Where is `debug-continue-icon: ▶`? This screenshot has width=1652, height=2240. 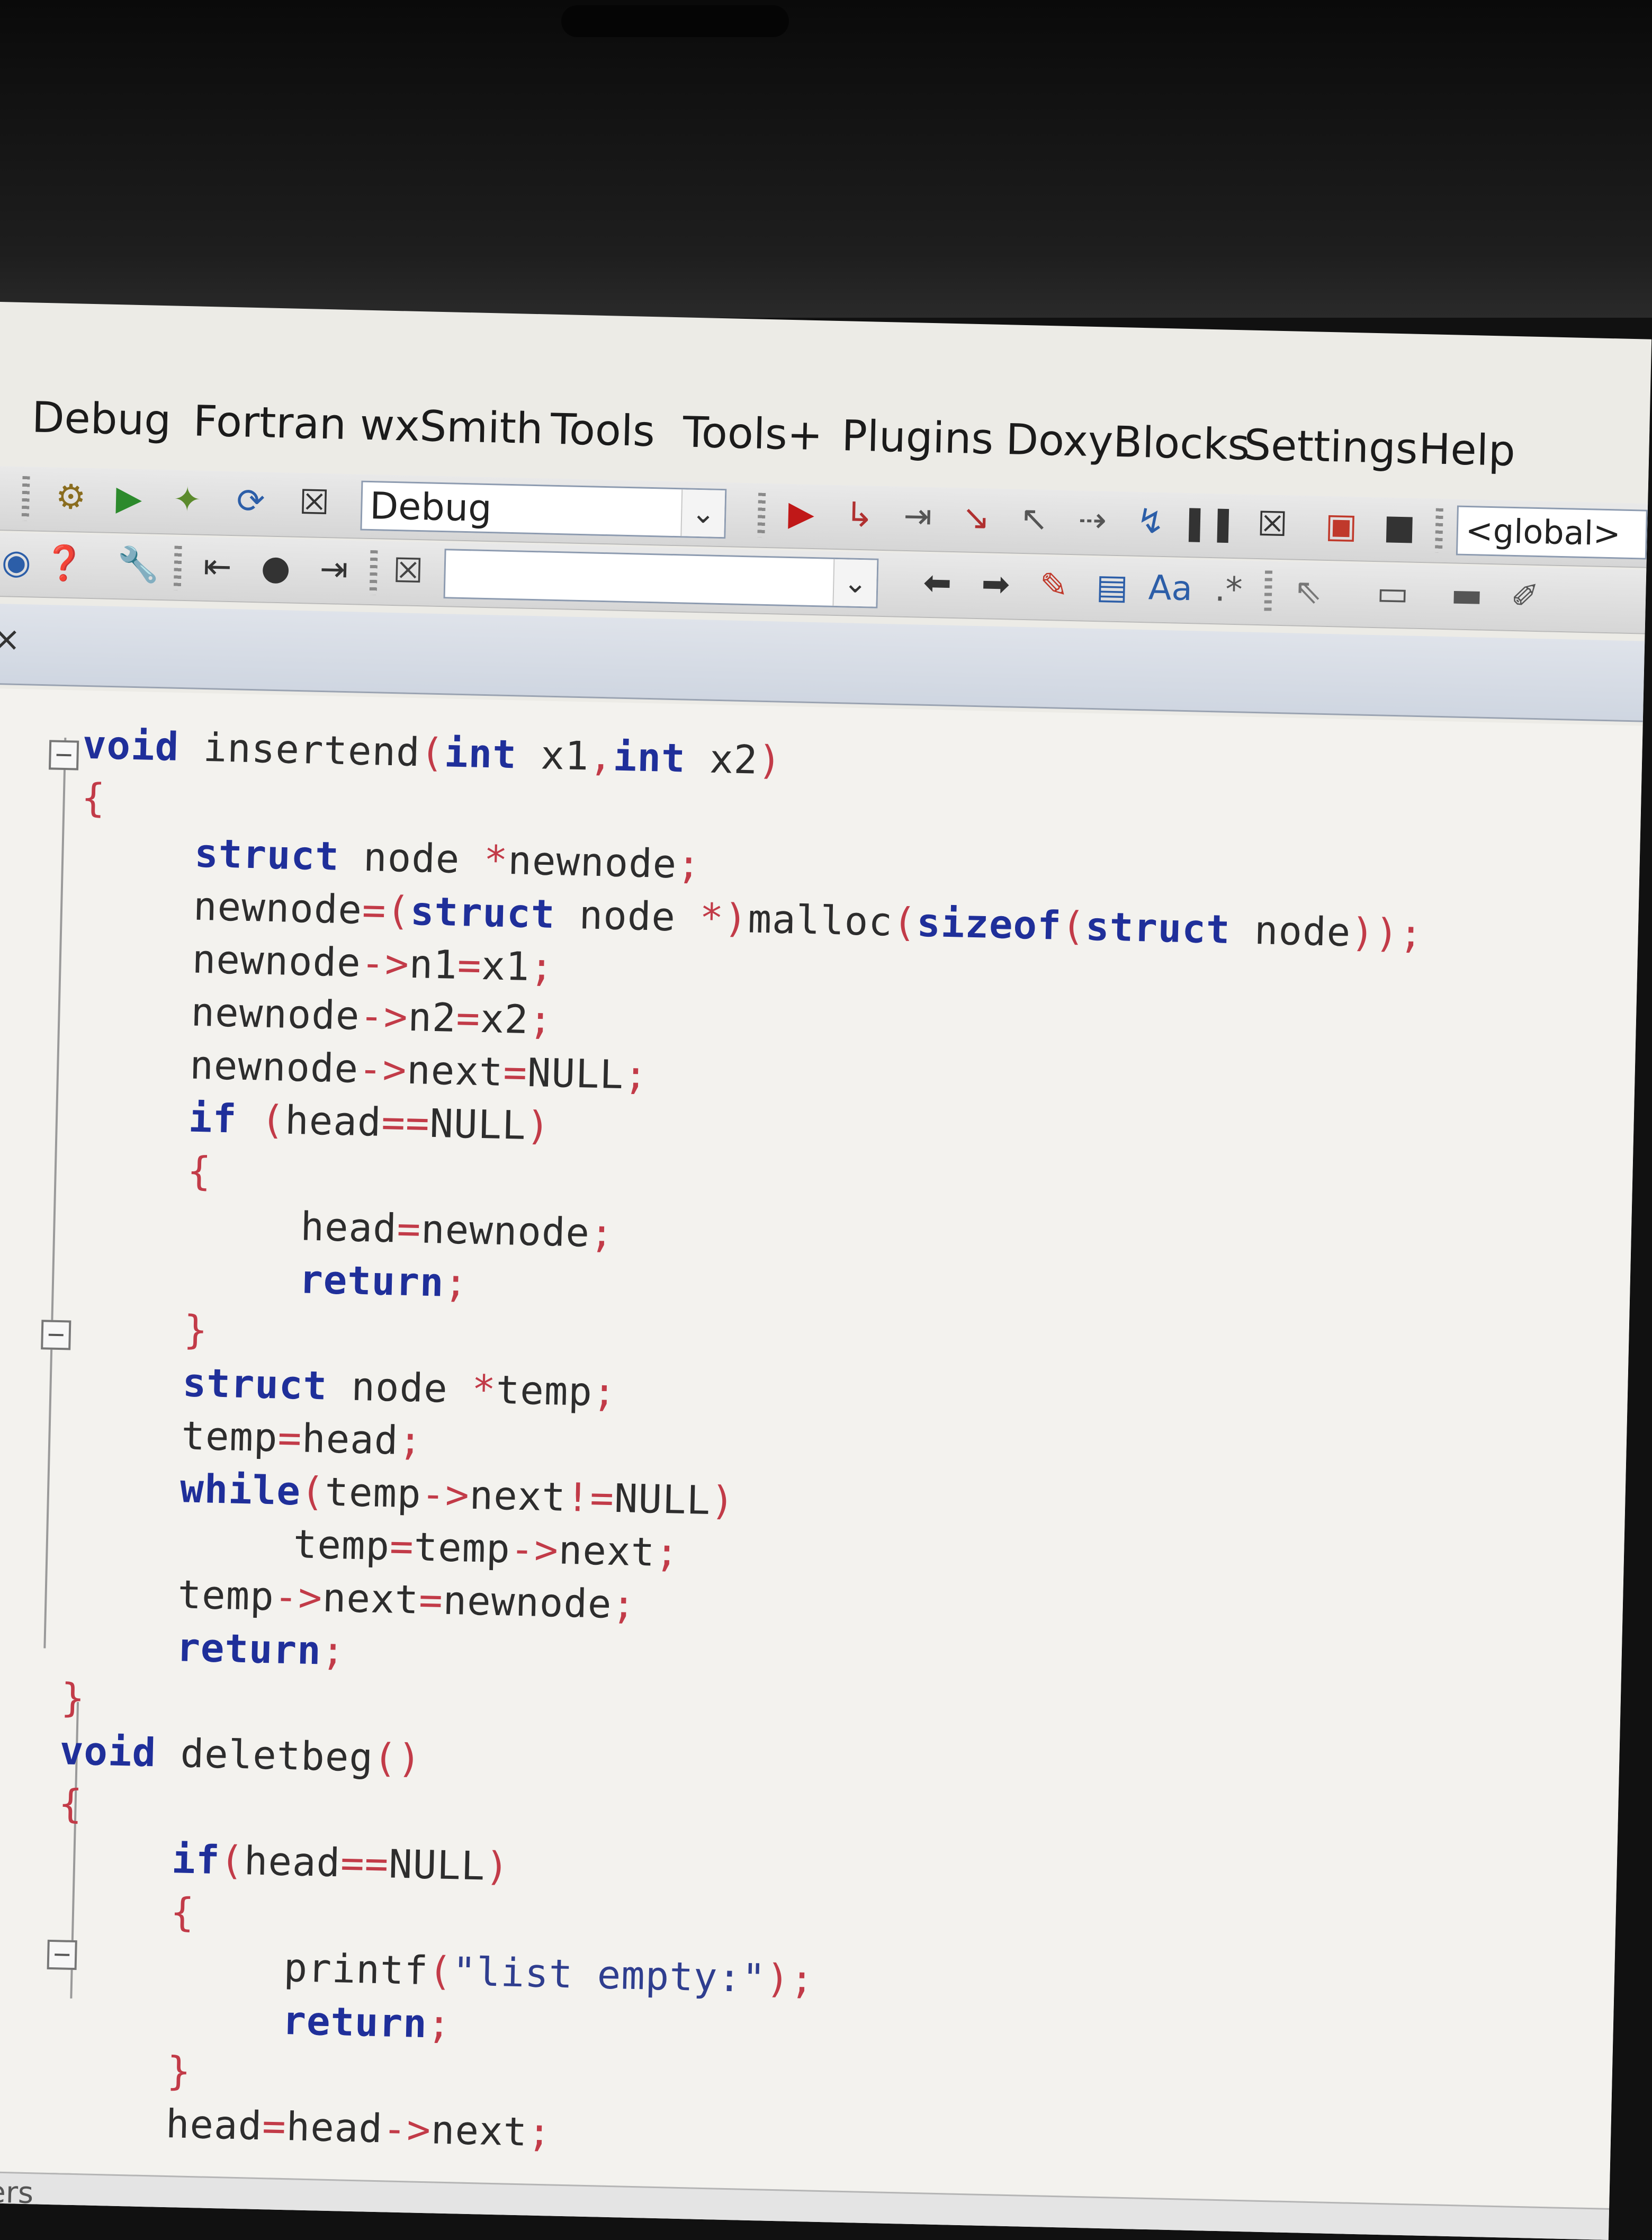 debug-continue-icon: ▶ is located at coordinates (801, 513).